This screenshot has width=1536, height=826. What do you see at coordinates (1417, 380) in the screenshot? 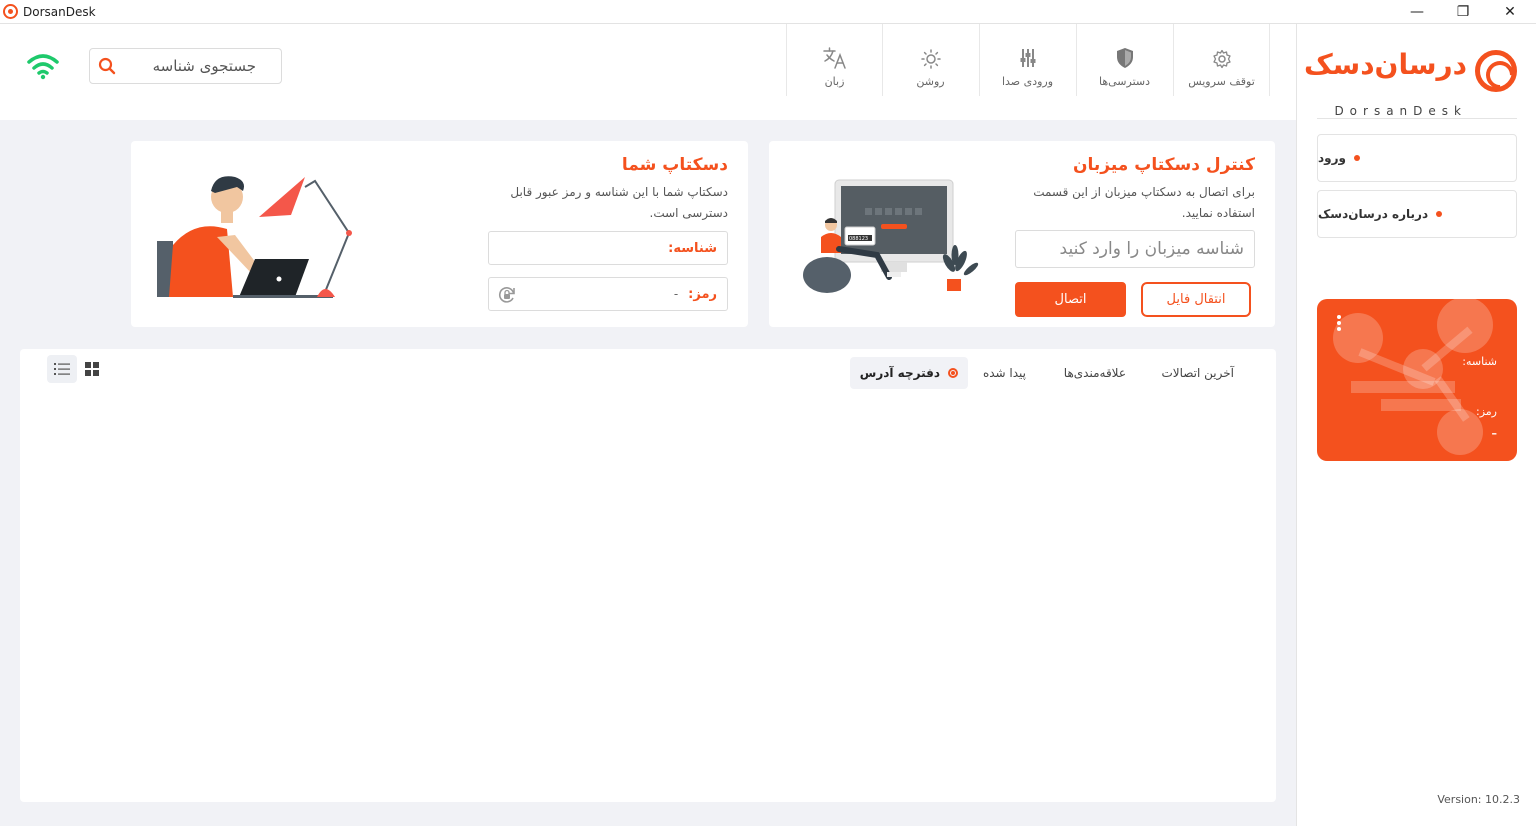
I see `id-card: شناسه: رمز: –` at bounding box center [1417, 380].